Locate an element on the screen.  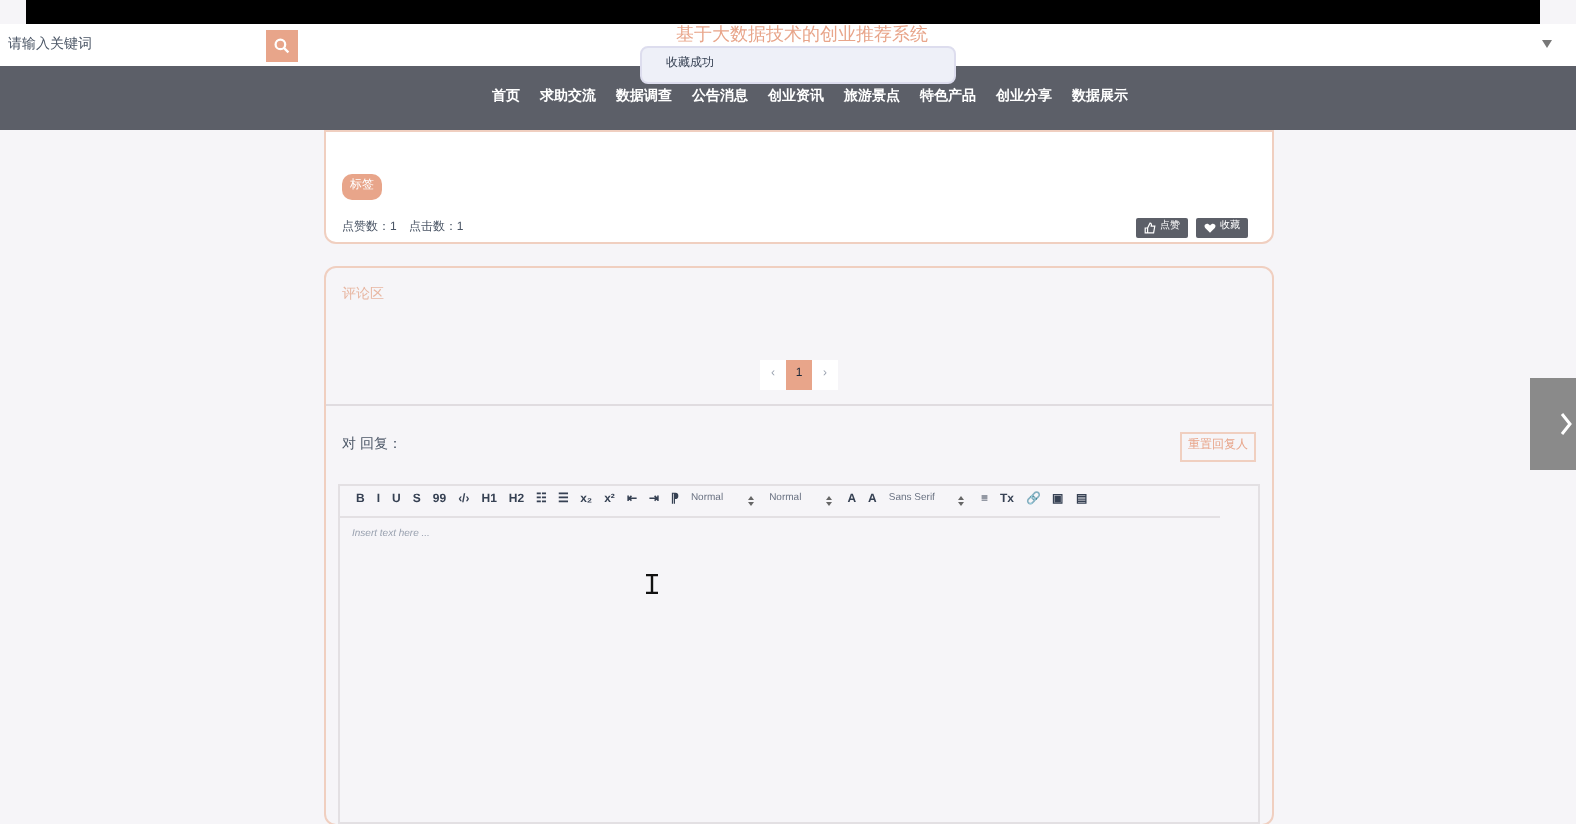
site-title: 基于大数据技术的创业推荐系统 is located at coordinates (802, 35).